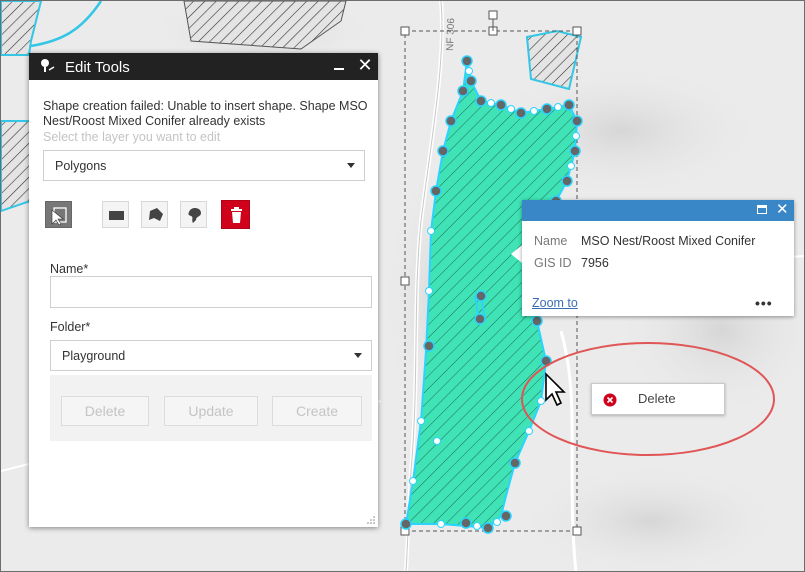 The width and height of the screenshot is (805, 572). What do you see at coordinates (555, 389) in the screenshot?
I see `mouse-cursor-icon` at bounding box center [555, 389].